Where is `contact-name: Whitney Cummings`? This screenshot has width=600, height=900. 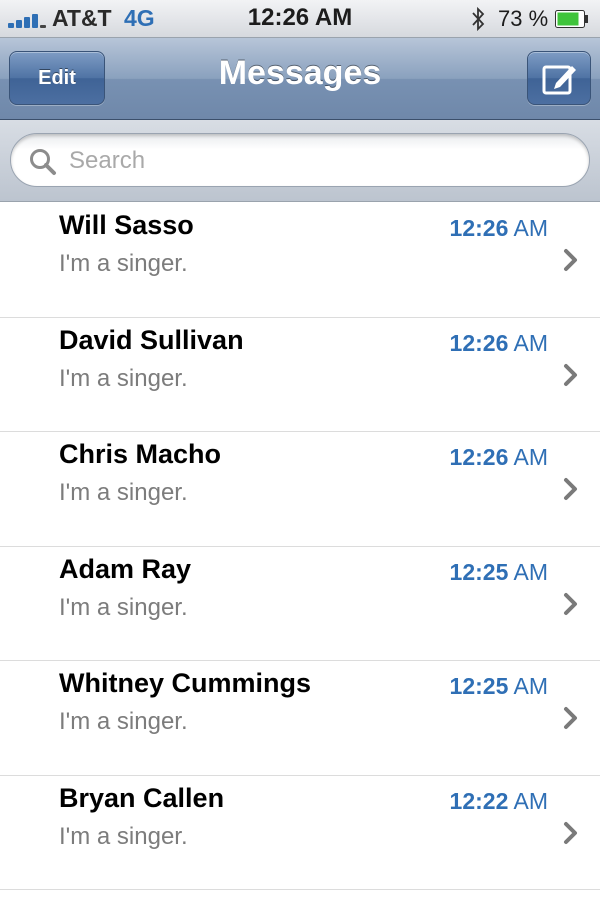 contact-name: Whitney Cummings is located at coordinates (185, 683).